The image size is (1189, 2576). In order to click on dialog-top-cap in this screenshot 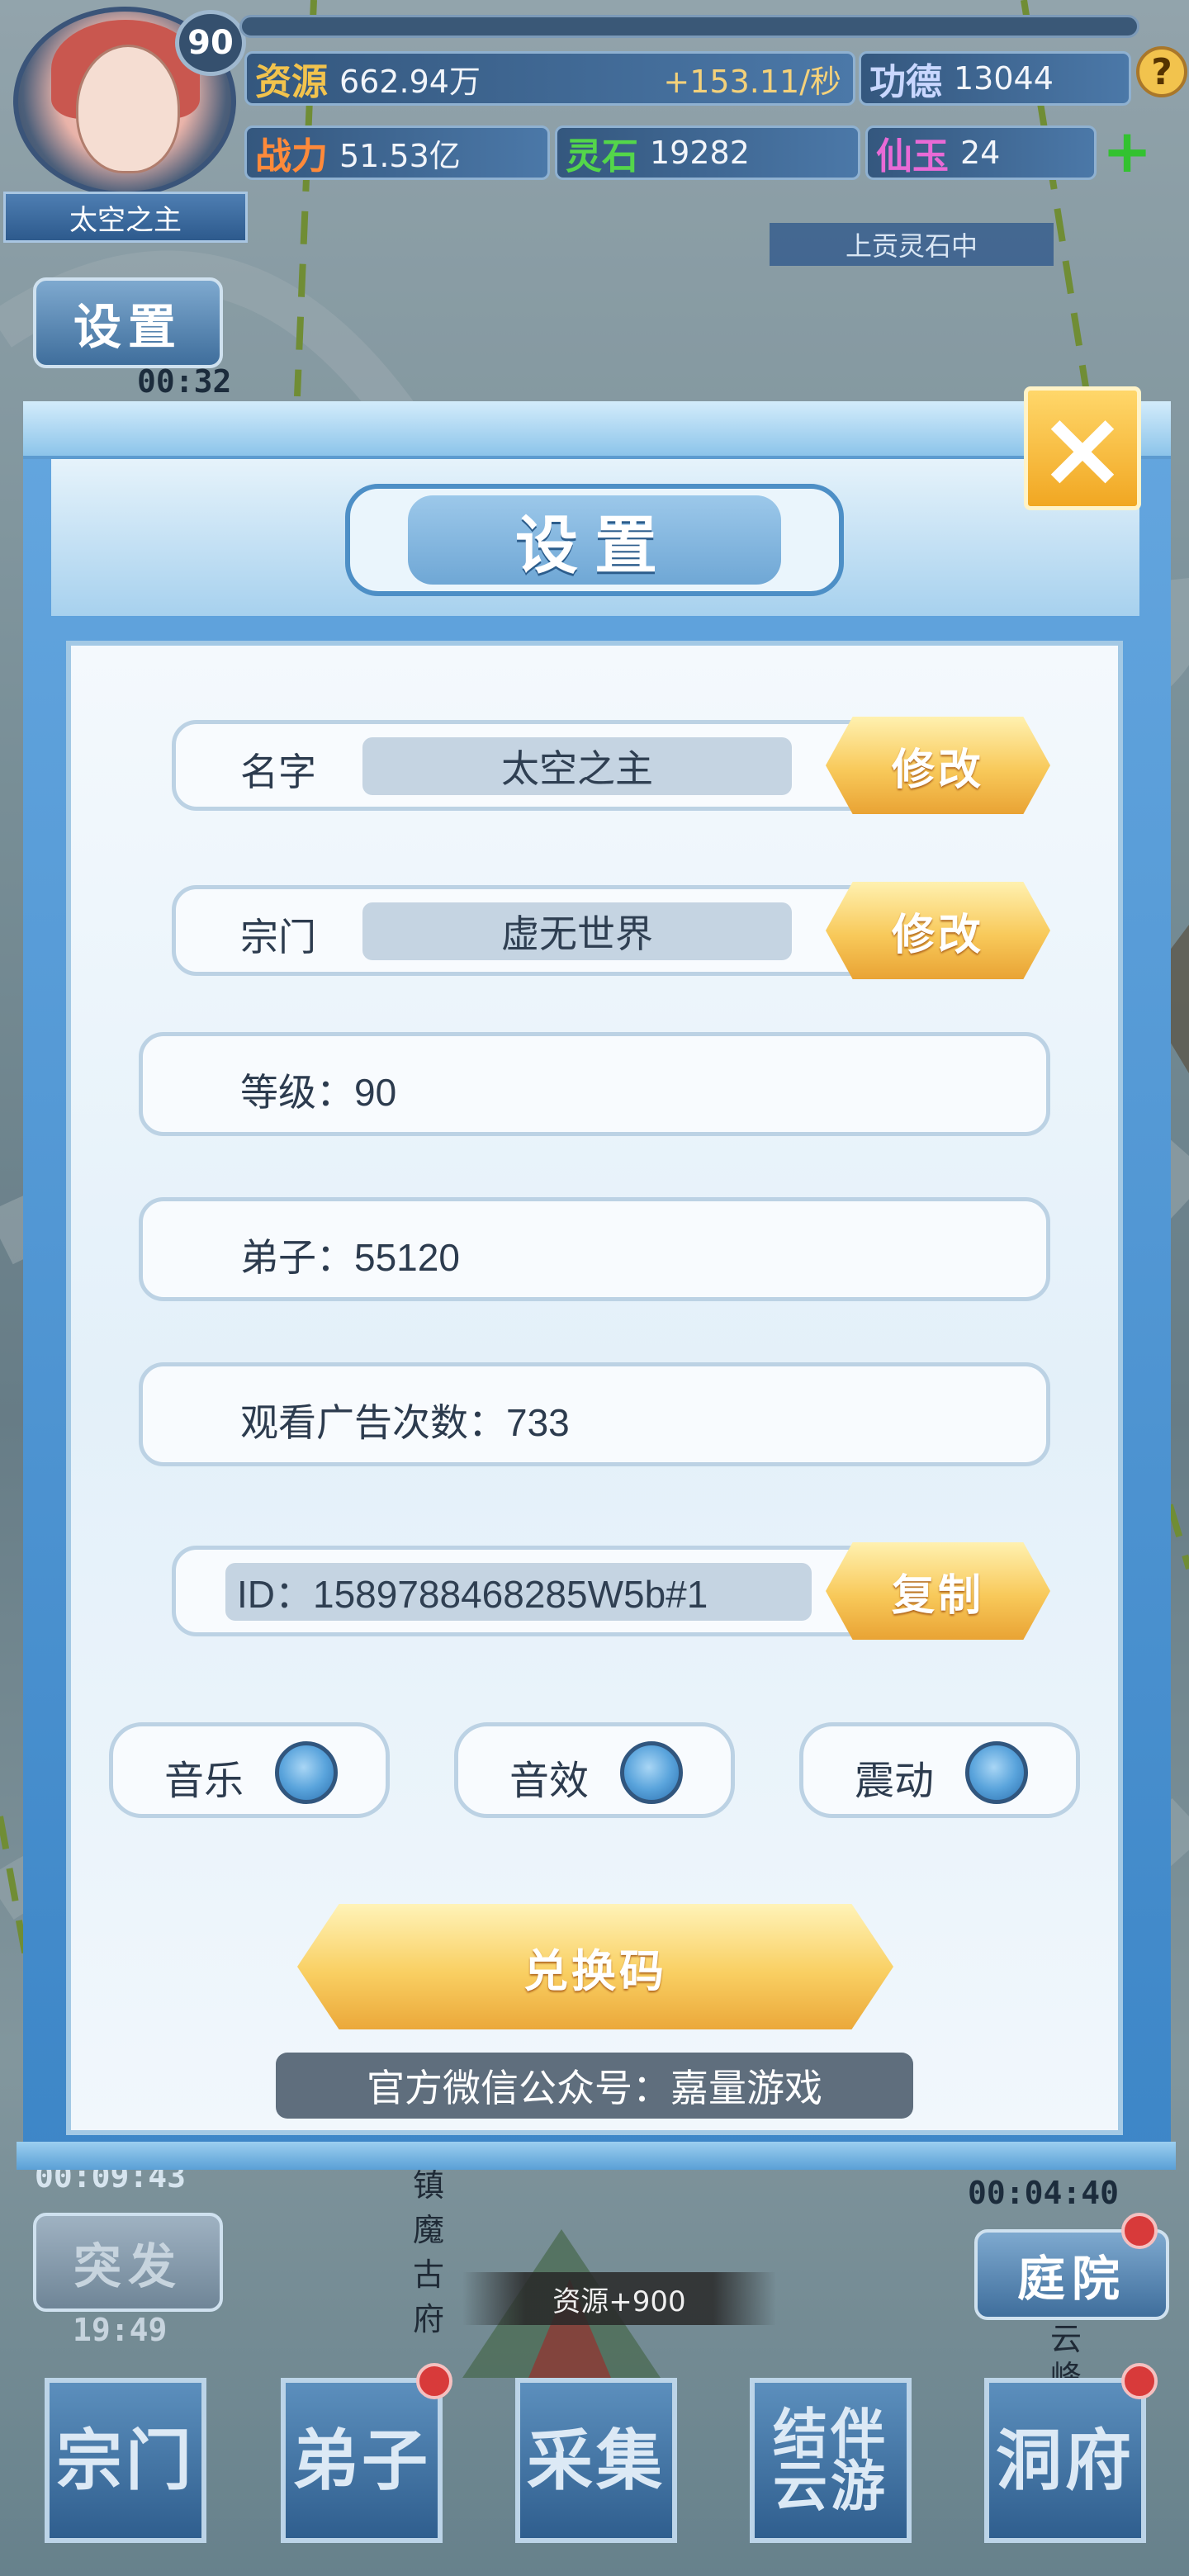, I will do `click(597, 430)`.